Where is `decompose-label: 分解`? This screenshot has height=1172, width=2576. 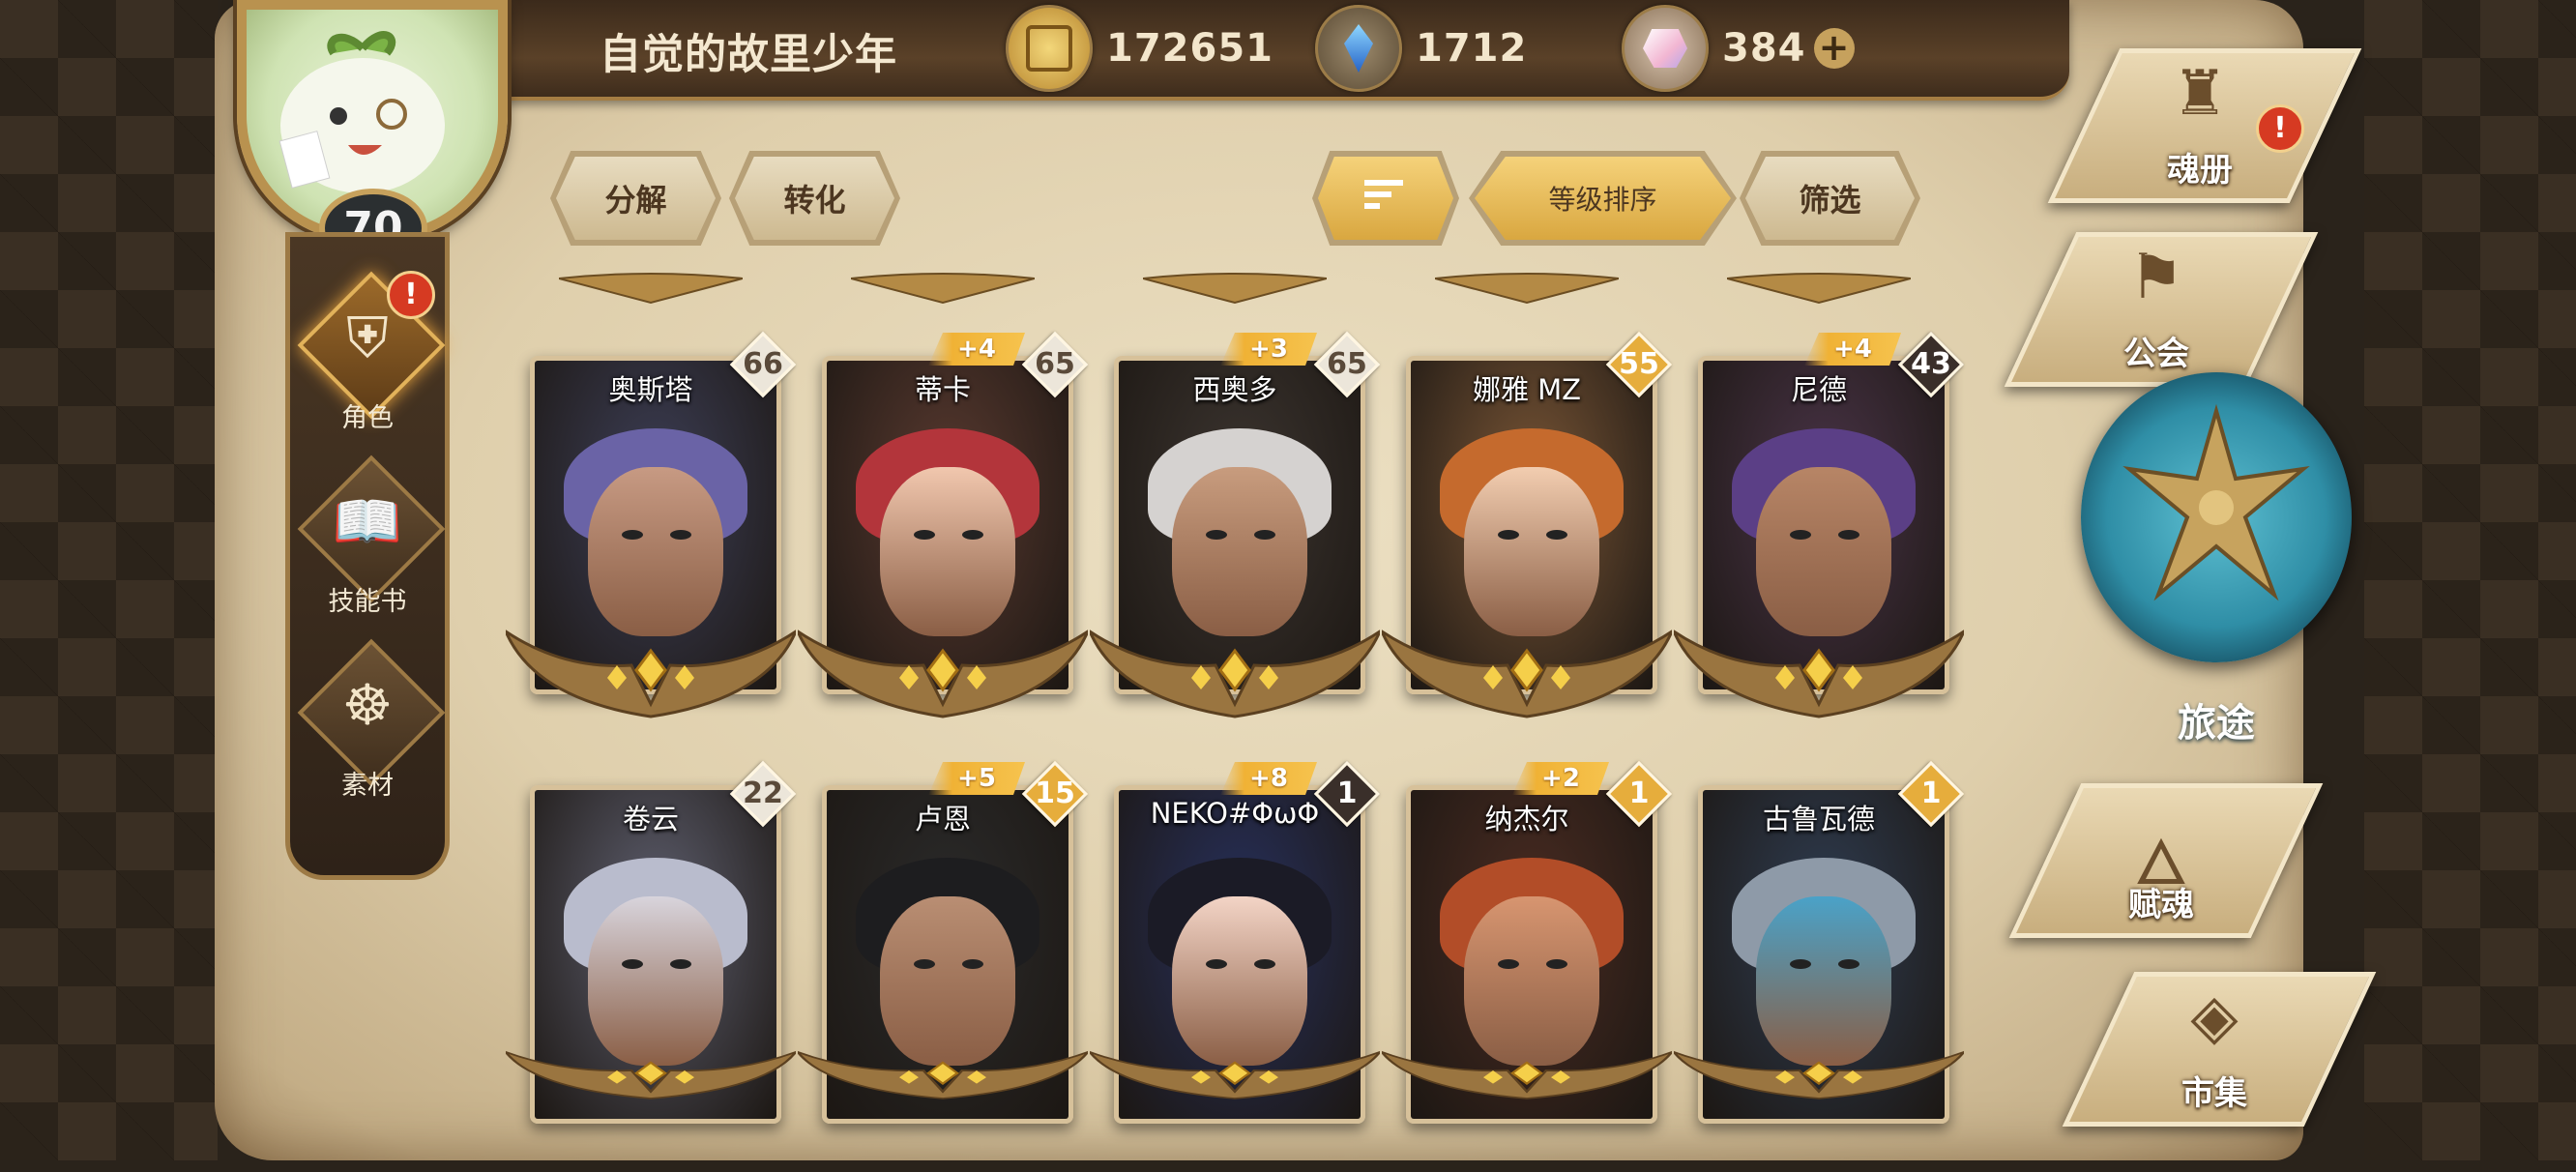 decompose-label: 分解 is located at coordinates (635, 201).